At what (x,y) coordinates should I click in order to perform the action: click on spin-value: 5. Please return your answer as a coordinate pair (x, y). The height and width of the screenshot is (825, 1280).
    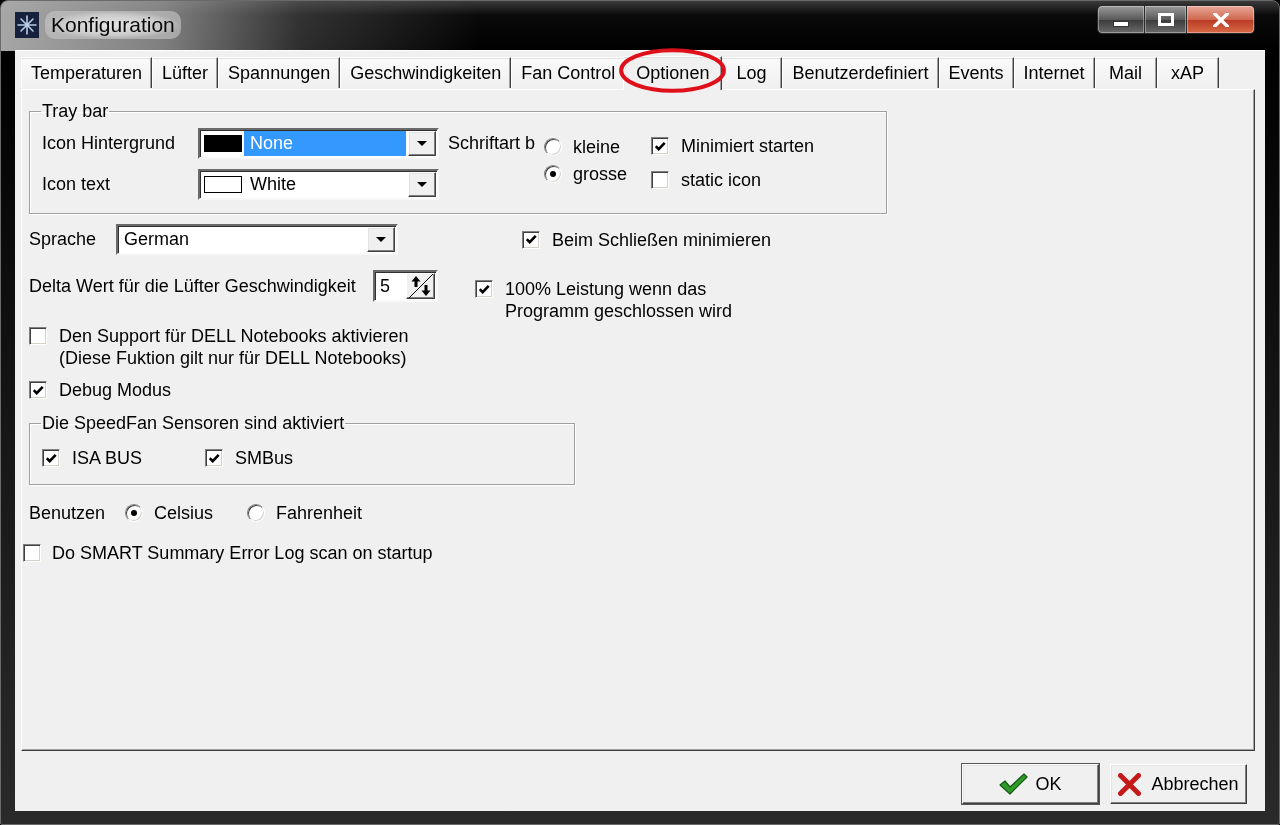
    Looking at the image, I should click on (385, 286).